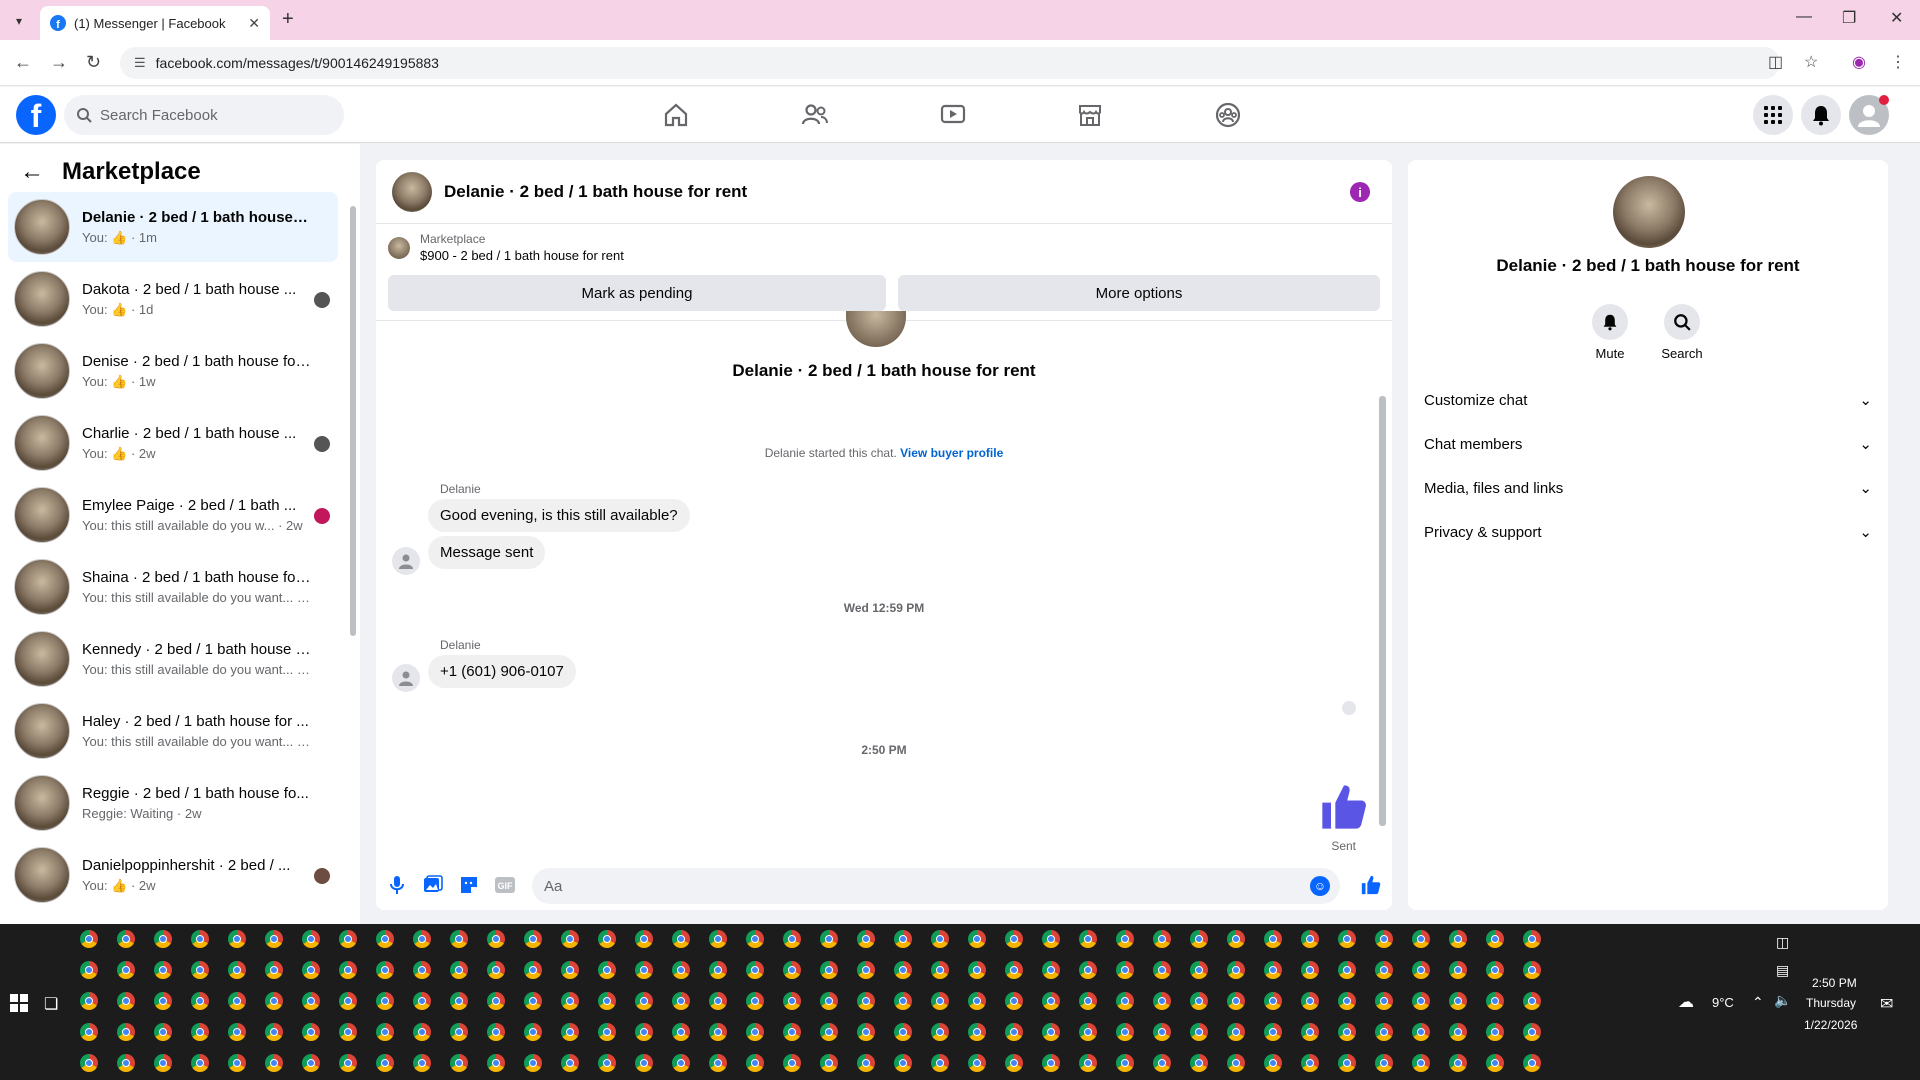 Image resolution: width=1920 pixels, height=1080 pixels. Describe the element at coordinates (23, 62) in the screenshot. I see `back-button: ←` at that location.